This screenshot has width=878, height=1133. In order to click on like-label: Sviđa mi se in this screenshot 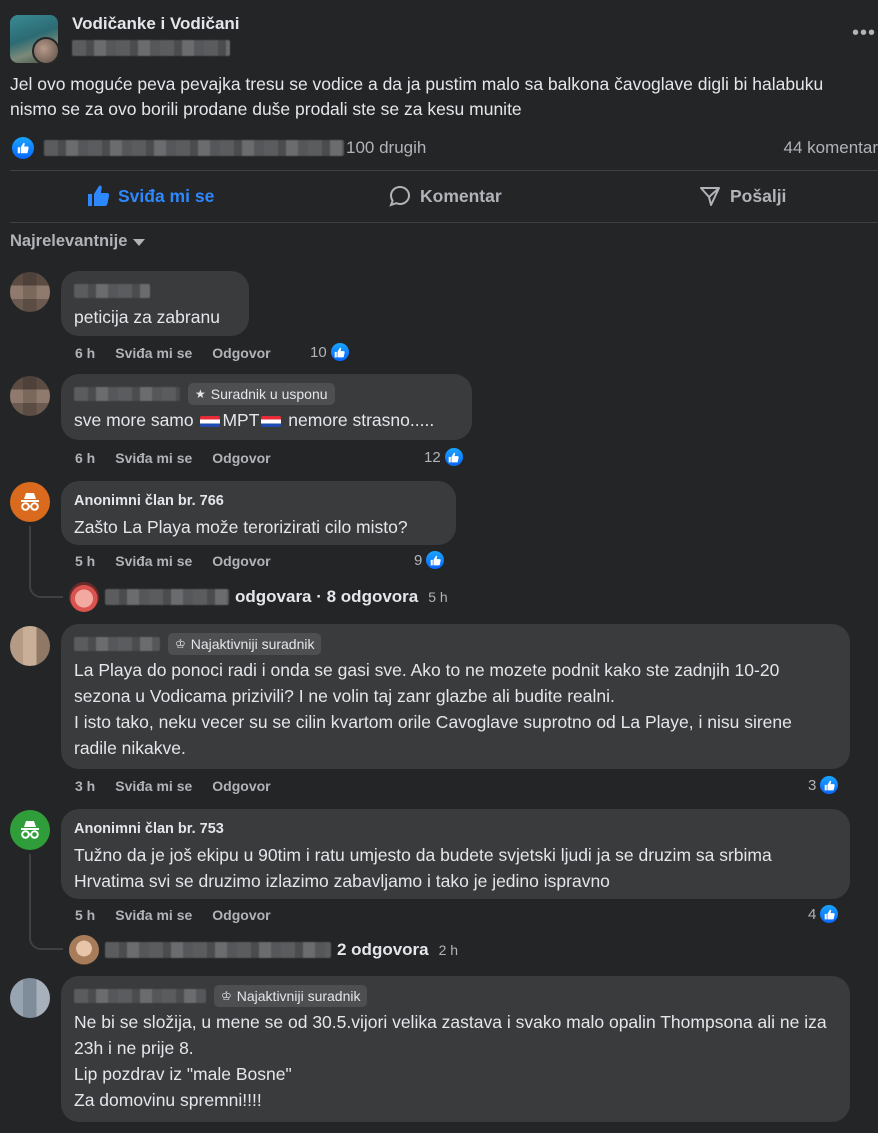, I will do `click(166, 195)`.